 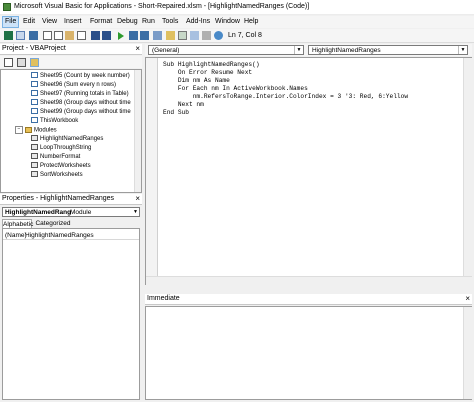 What do you see at coordinates (34, 120) in the screenshot?
I see `workbook-icon` at bounding box center [34, 120].